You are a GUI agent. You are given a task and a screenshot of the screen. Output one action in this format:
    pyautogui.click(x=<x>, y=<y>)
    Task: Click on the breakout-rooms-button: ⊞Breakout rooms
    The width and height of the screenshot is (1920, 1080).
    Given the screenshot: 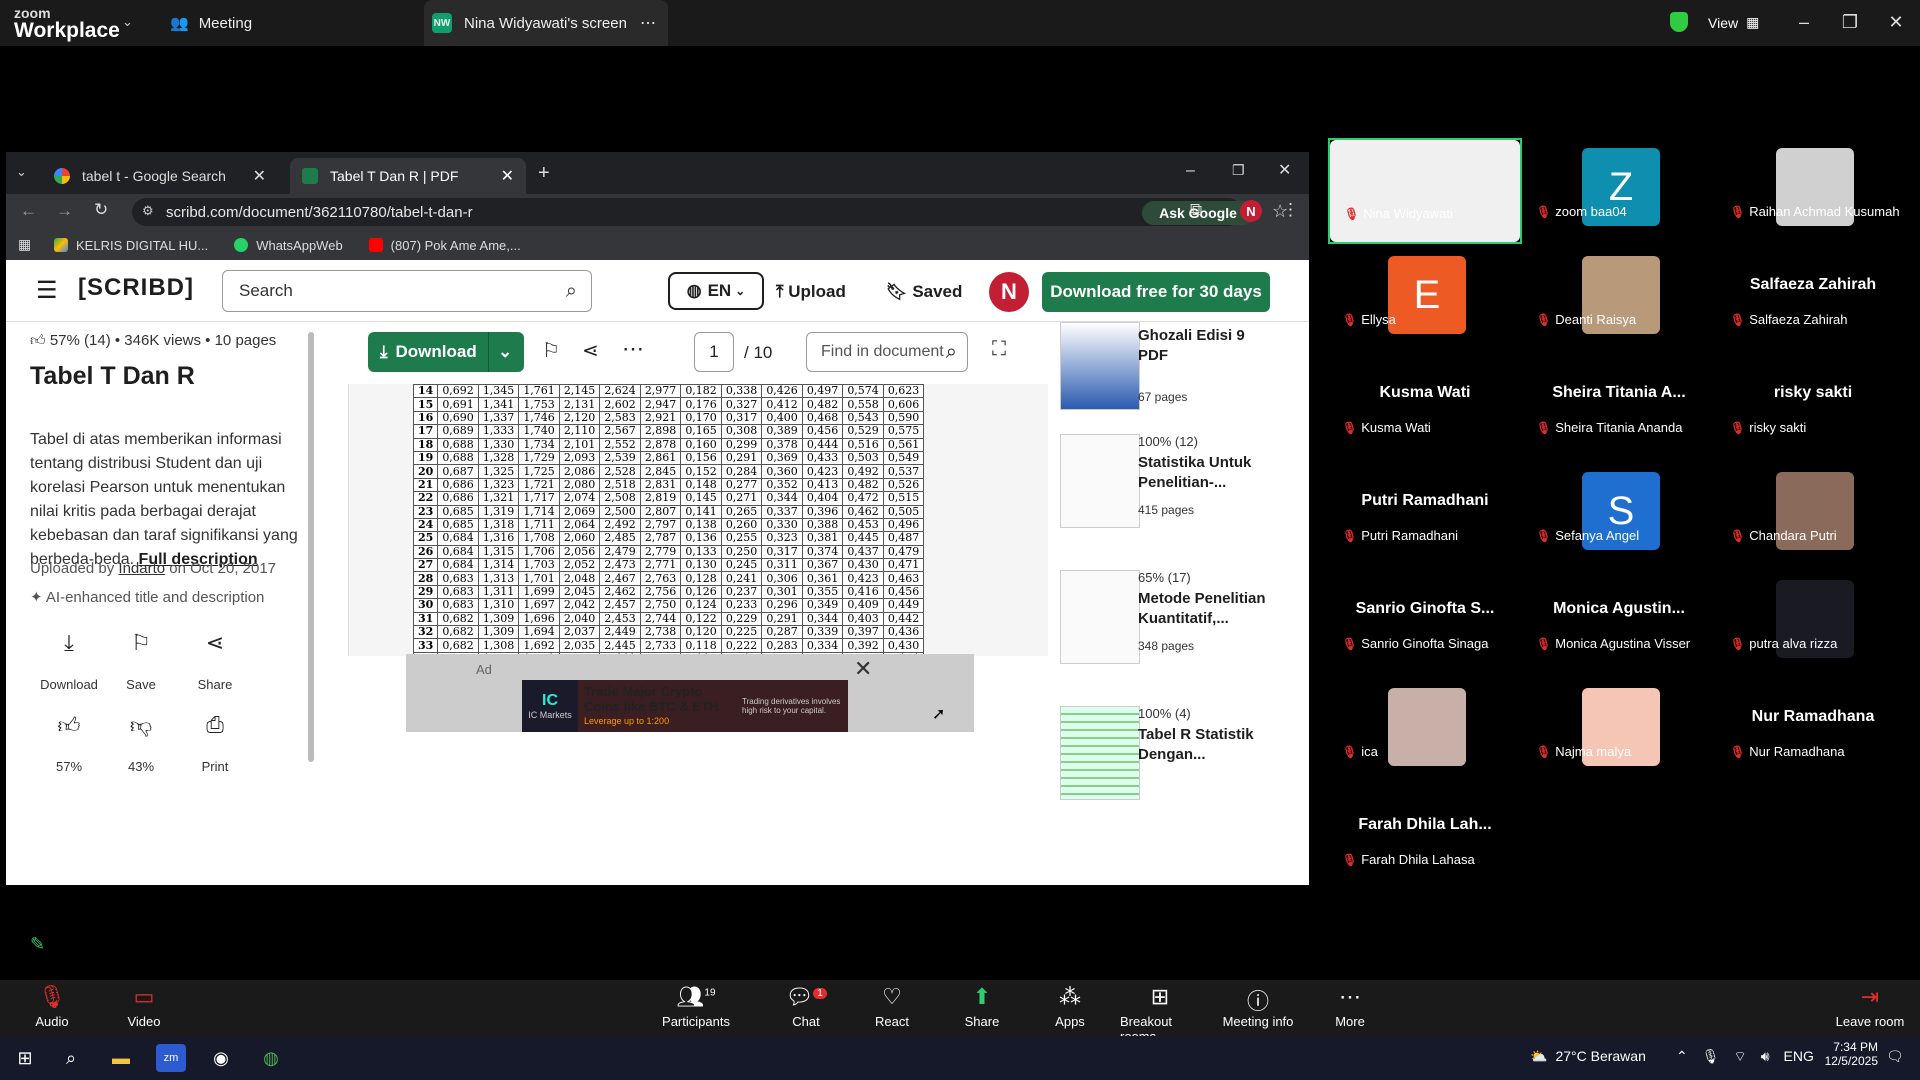 What is the action you would take?
    pyautogui.click(x=1160, y=1014)
    